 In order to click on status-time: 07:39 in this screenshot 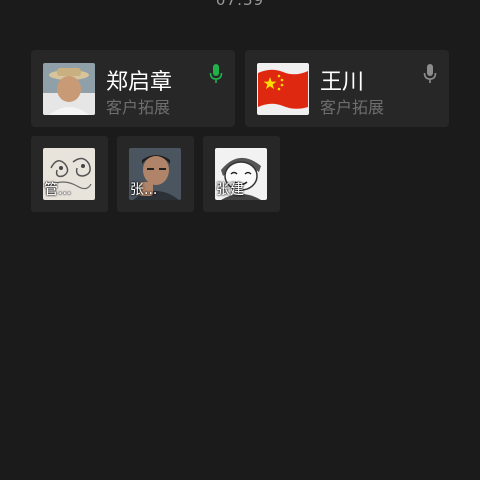, I will do `click(240, 4)`.